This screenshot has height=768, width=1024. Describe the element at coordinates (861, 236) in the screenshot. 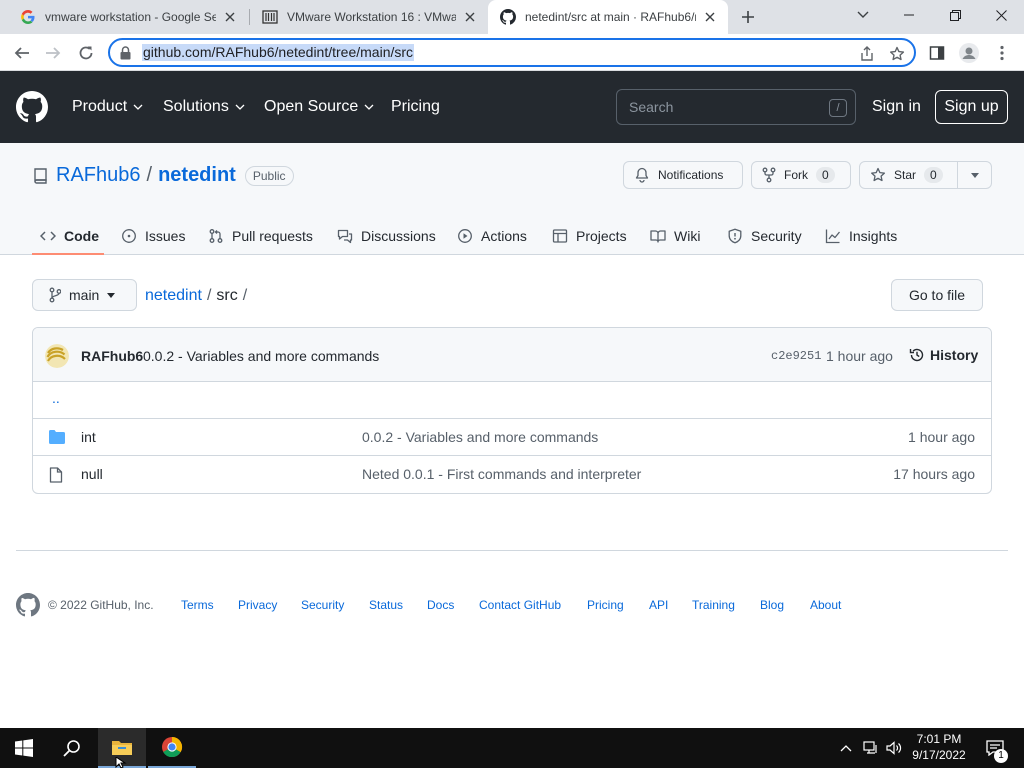

I see `tab-insights: Insights` at that location.